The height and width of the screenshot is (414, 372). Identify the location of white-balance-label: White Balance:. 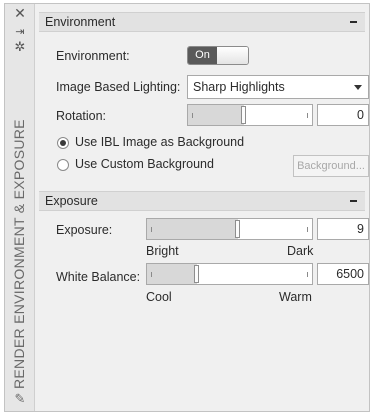
(98, 277).